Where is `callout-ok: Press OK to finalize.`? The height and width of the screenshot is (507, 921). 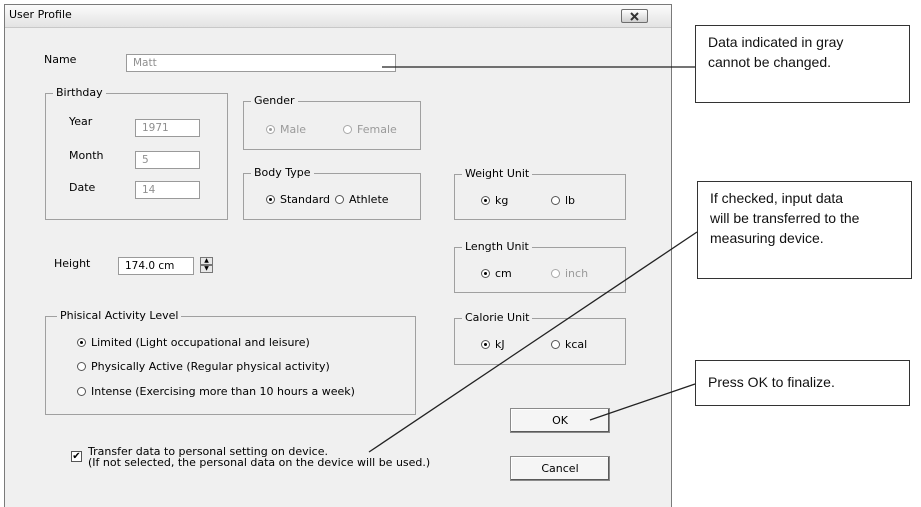 callout-ok: Press OK to finalize. is located at coordinates (802, 383).